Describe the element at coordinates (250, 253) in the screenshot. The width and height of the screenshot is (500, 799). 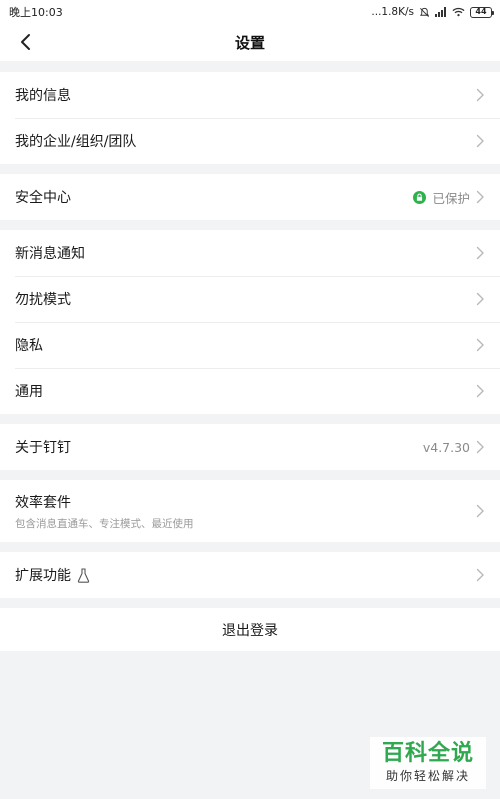
I see `settings-item-notifications: 新消息通知` at that location.